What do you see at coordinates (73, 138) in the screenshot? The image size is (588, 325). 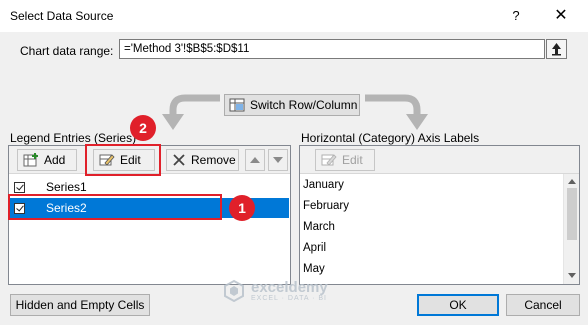 I see `legend-entries-title: Legend Entries (Series)` at bounding box center [73, 138].